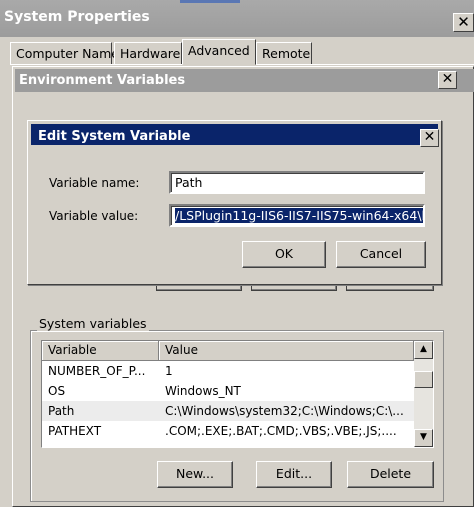 The width and height of the screenshot is (474, 507). I want to click on tab-label: Remote, so click(286, 53).